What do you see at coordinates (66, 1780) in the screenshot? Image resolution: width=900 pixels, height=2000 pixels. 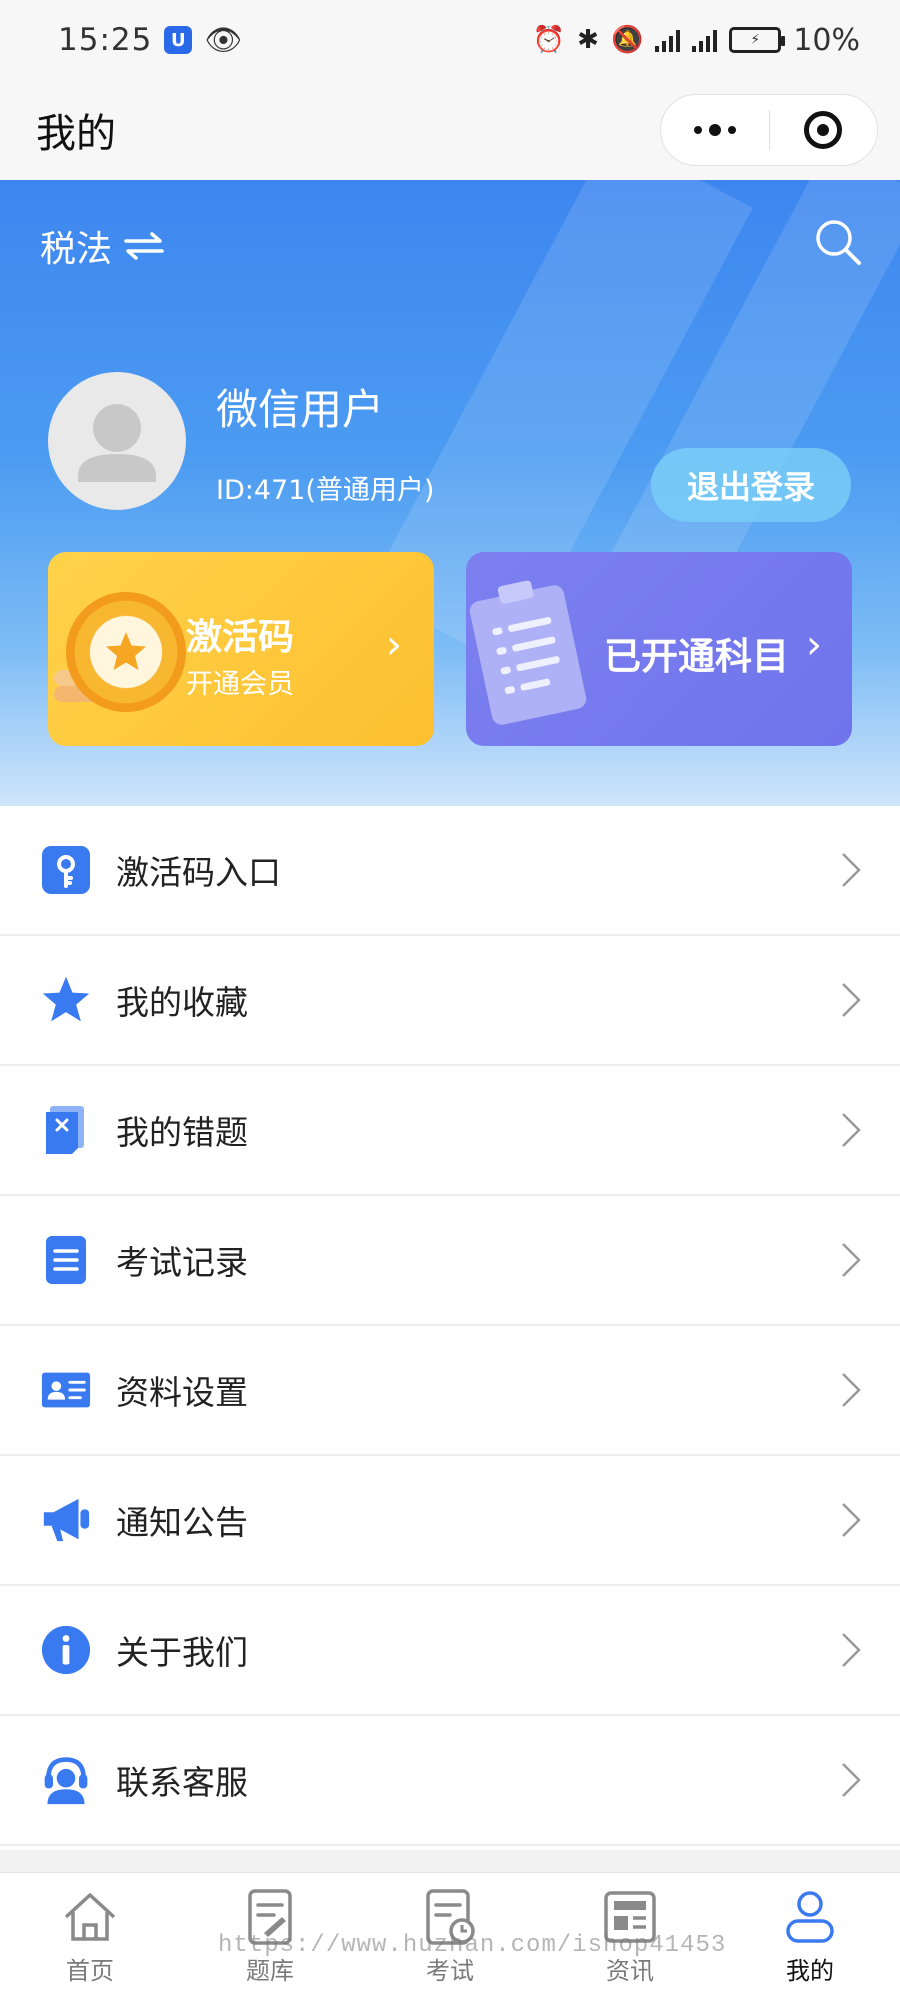 I see `headset-icon` at bounding box center [66, 1780].